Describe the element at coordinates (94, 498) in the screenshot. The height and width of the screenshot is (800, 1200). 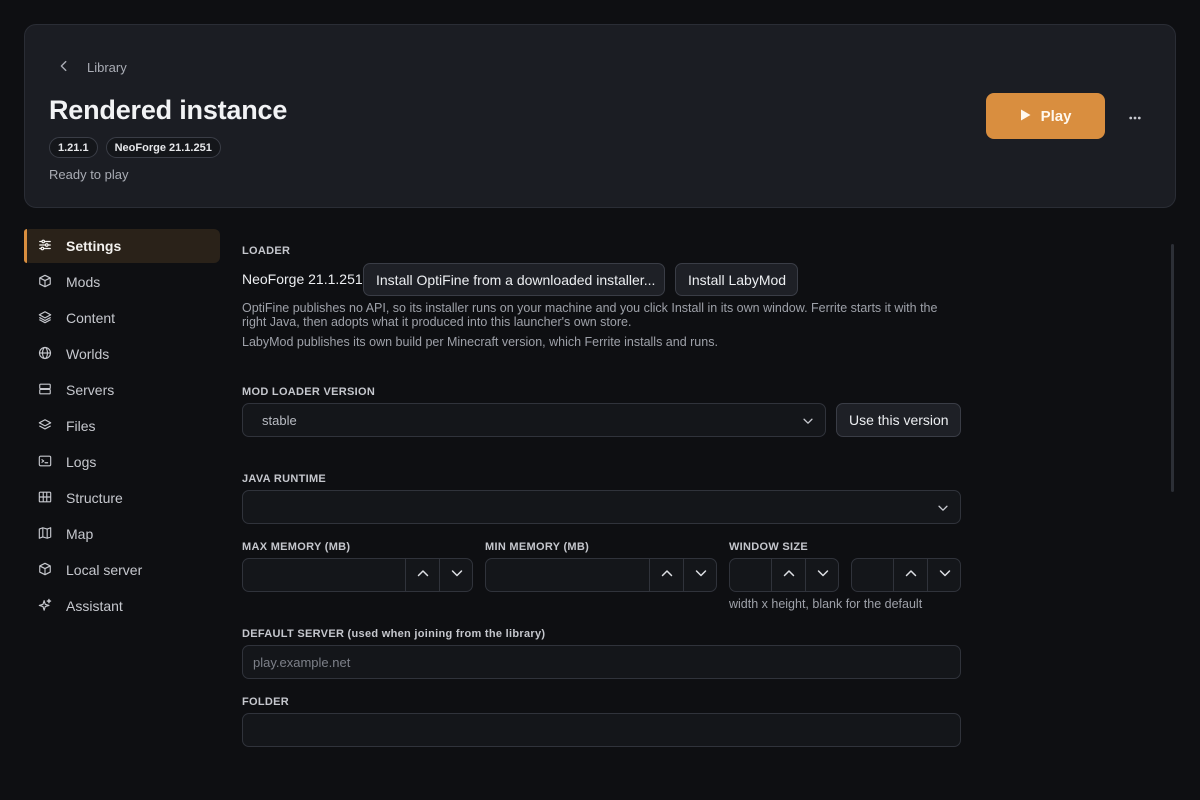
I see `sidebar-item-label: Structure` at that location.